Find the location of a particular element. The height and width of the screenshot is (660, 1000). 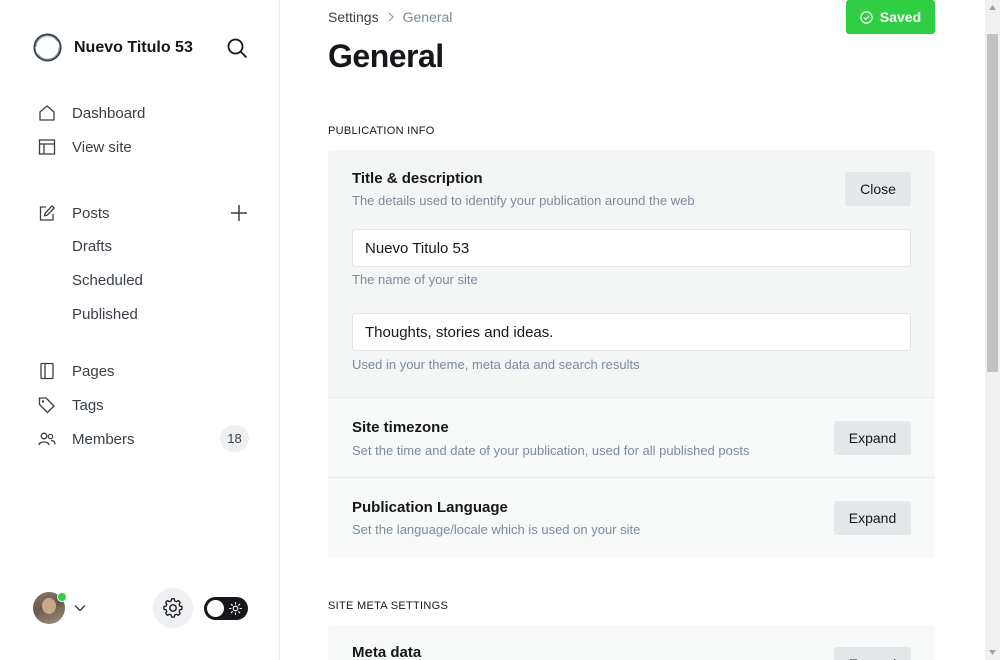

scroll-down-arrow-icon is located at coordinates (992, 652).